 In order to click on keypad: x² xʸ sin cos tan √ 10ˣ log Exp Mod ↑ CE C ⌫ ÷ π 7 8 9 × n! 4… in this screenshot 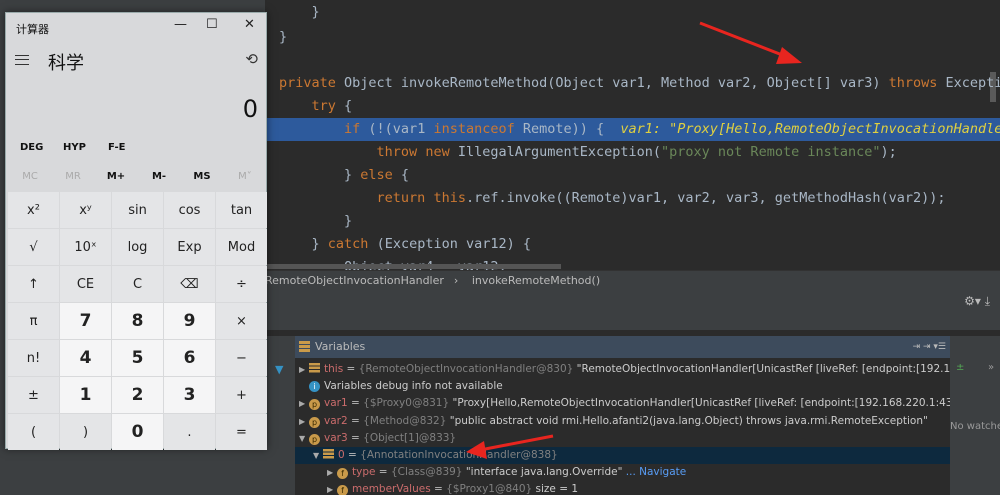, I will do `click(137, 321)`.